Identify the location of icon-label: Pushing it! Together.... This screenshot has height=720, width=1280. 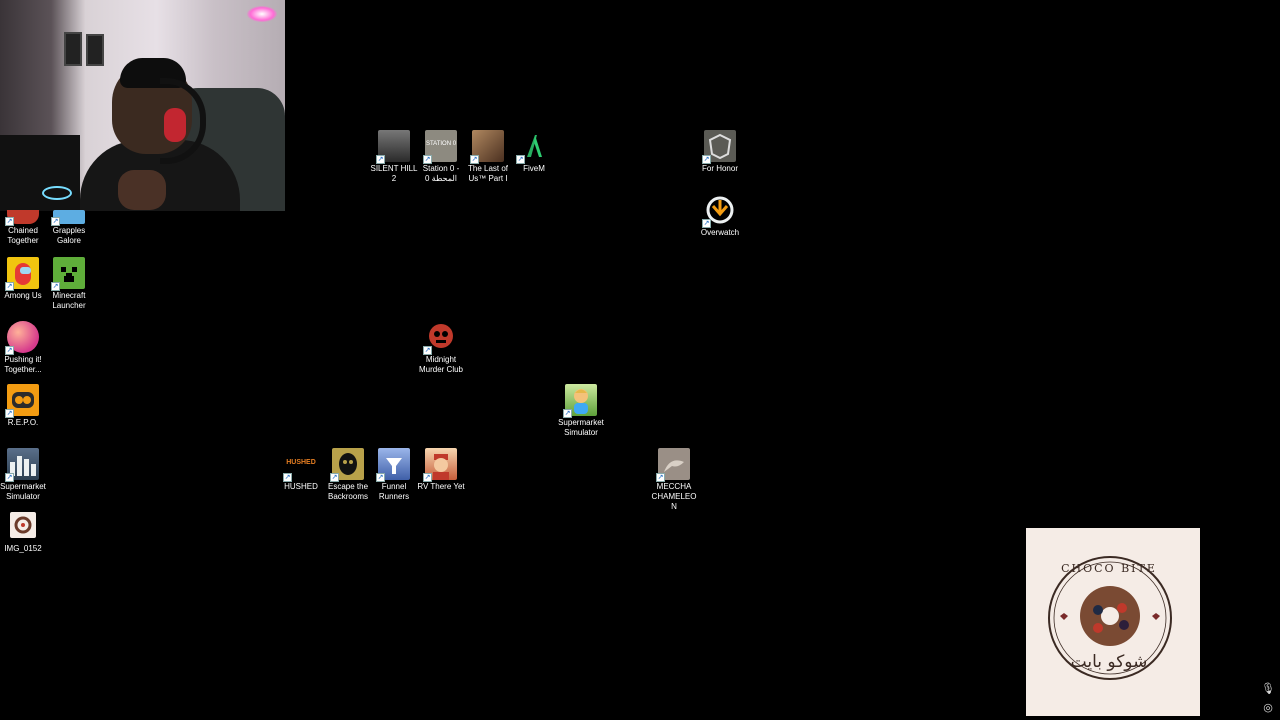
(23, 364).